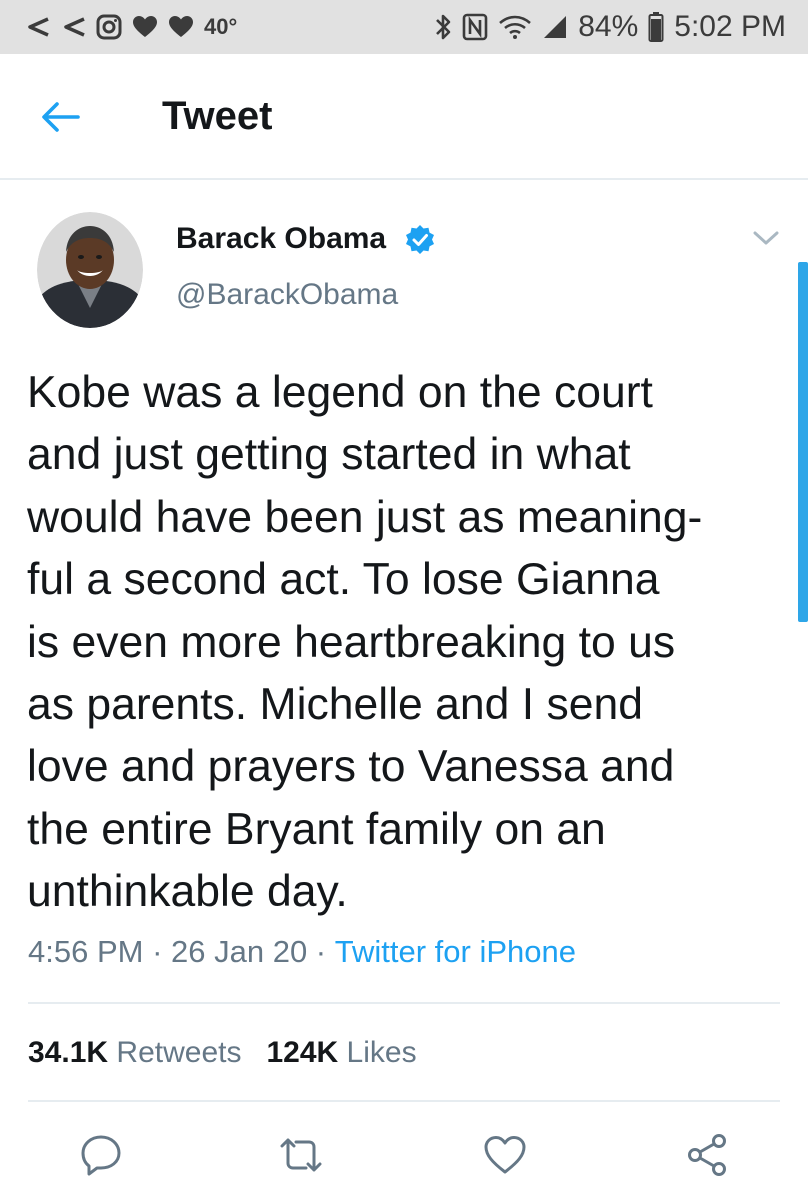 The image size is (808, 1200). I want to click on status-bar-right: 84% 5:02 PM, so click(610, 27).